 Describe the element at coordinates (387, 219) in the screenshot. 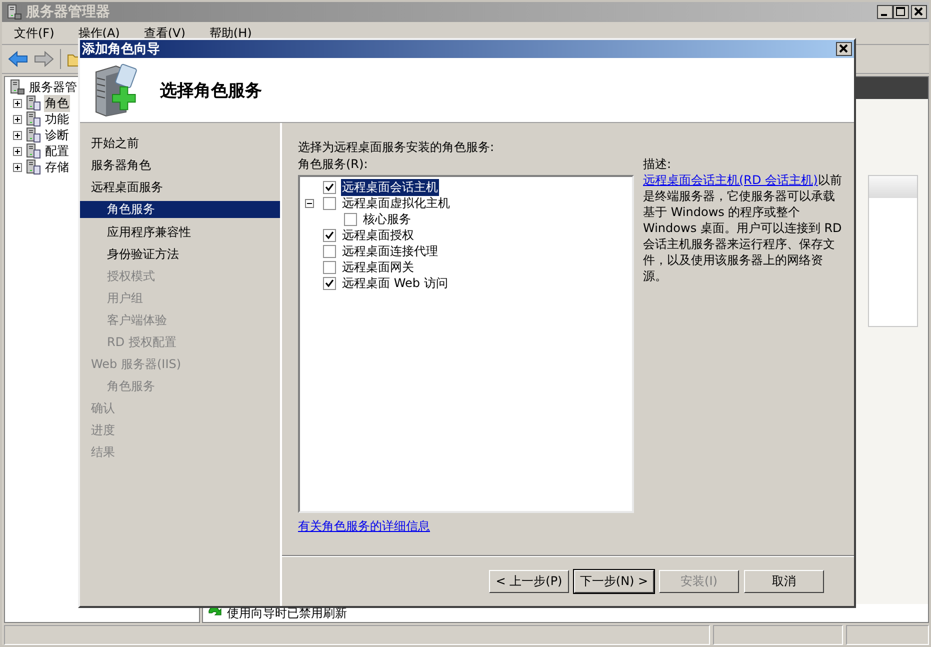

I see `role-service-item: 核心服务` at that location.